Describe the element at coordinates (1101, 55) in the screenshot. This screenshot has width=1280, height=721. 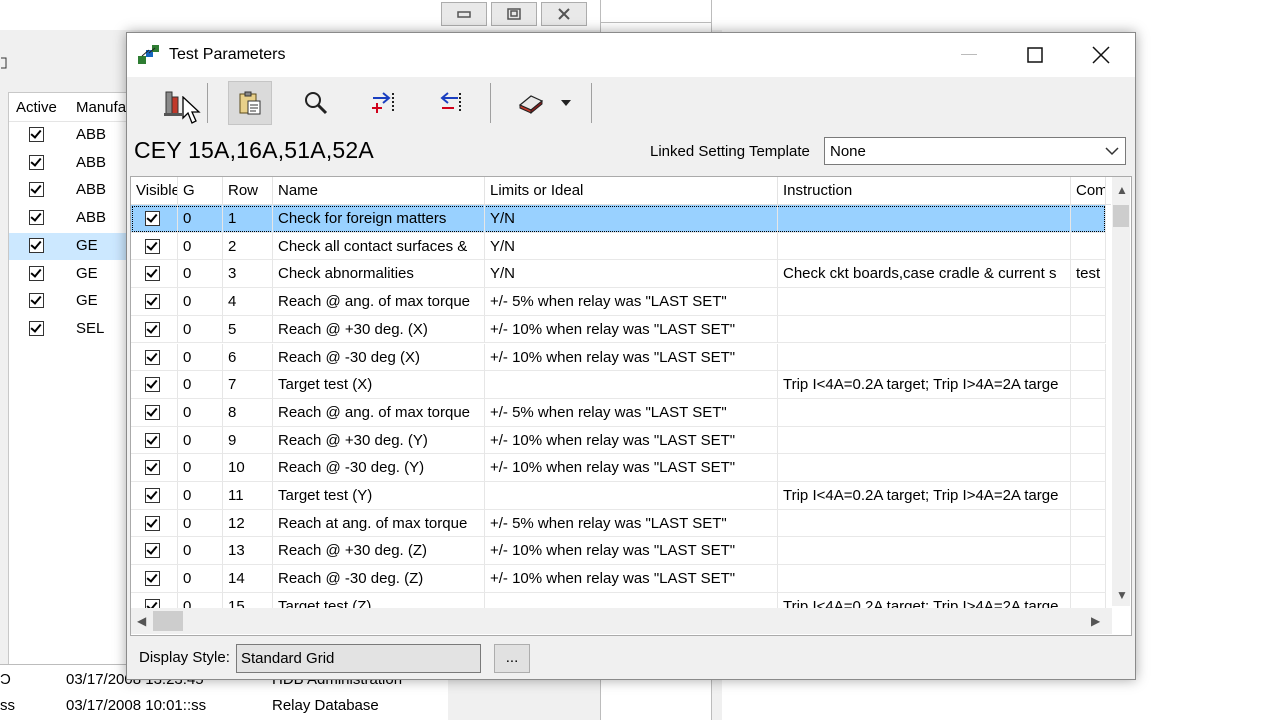
I see `dialog-close-button` at that location.